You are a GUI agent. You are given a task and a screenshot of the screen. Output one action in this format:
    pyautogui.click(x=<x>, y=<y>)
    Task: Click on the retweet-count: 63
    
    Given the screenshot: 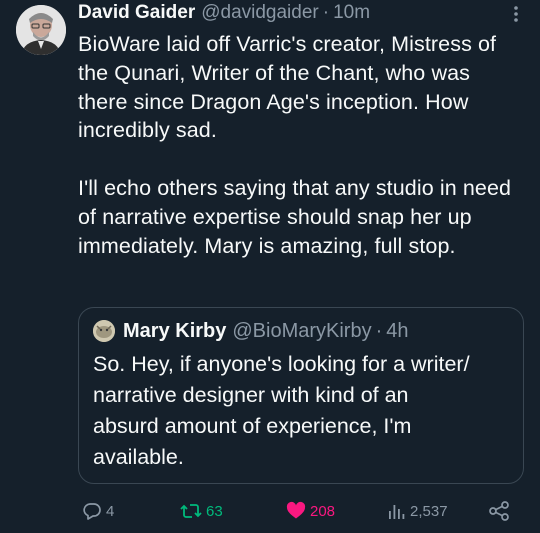 What is the action you would take?
    pyautogui.click(x=214, y=511)
    